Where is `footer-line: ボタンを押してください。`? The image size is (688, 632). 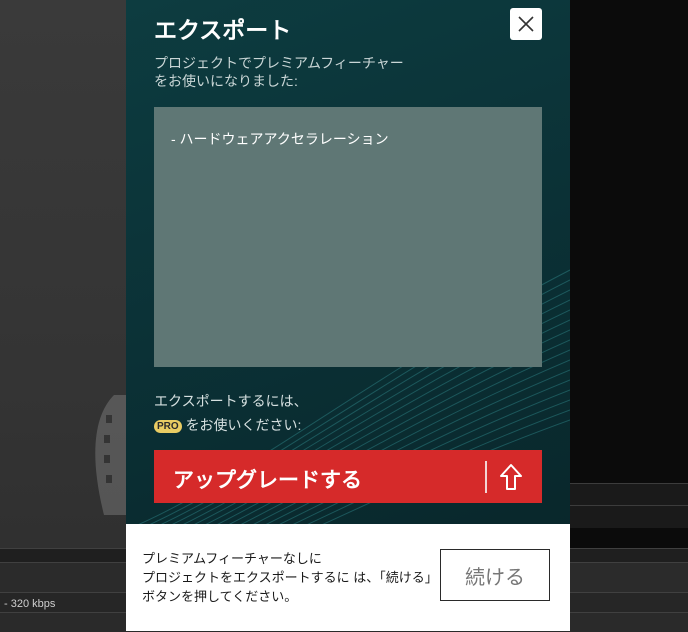
footer-line: ボタンを押してください。 is located at coordinates (220, 596).